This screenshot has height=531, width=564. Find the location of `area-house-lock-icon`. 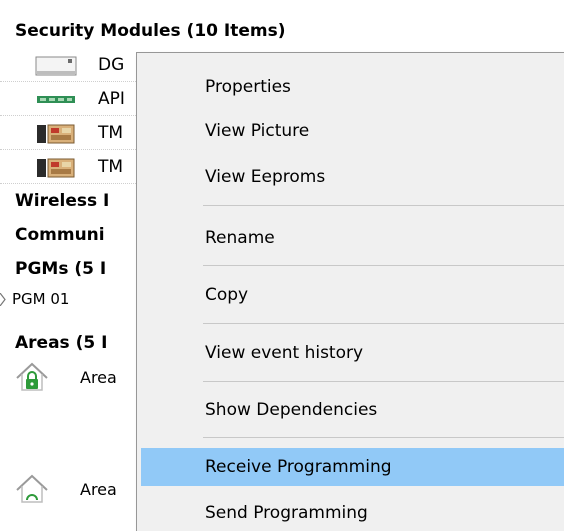

area-house-lock-icon is located at coordinates (32, 376).